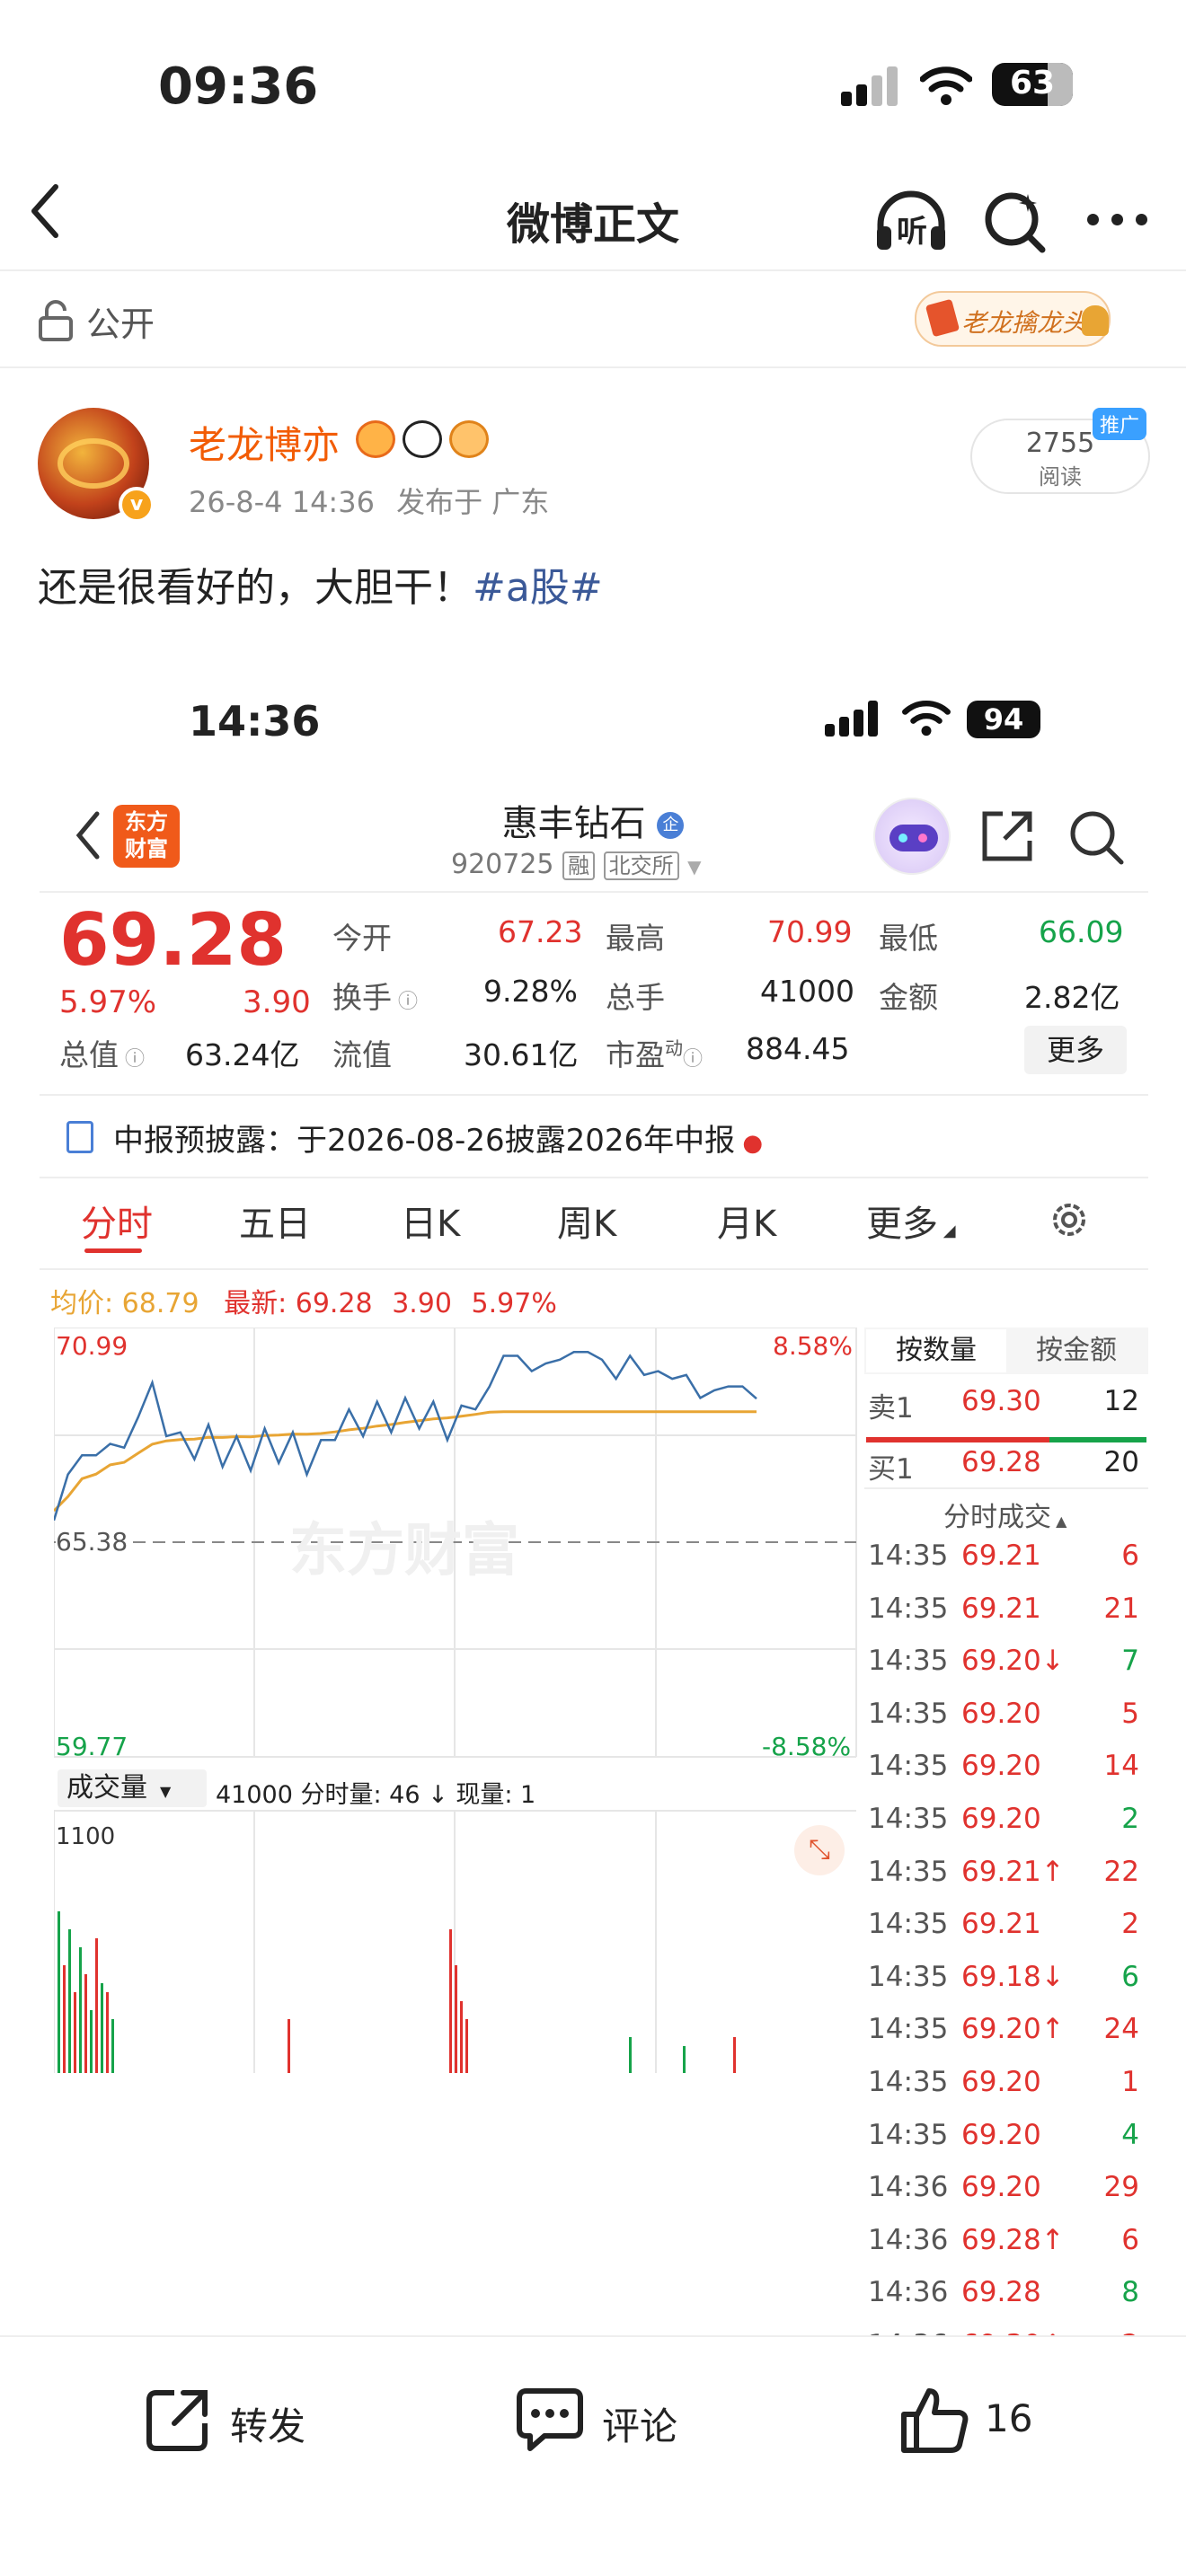  What do you see at coordinates (586, 1221) in the screenshot?
I see `tab-weekly-k: 周K` at bounding box center [586, 1221].